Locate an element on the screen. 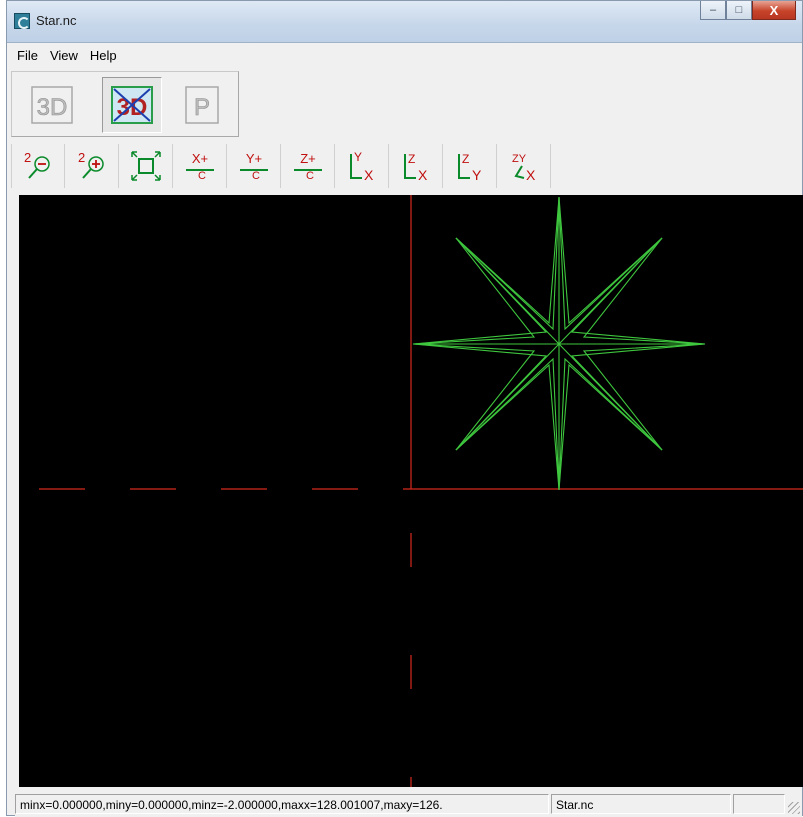  fit-view-icon is located at coordinates (145, 166).